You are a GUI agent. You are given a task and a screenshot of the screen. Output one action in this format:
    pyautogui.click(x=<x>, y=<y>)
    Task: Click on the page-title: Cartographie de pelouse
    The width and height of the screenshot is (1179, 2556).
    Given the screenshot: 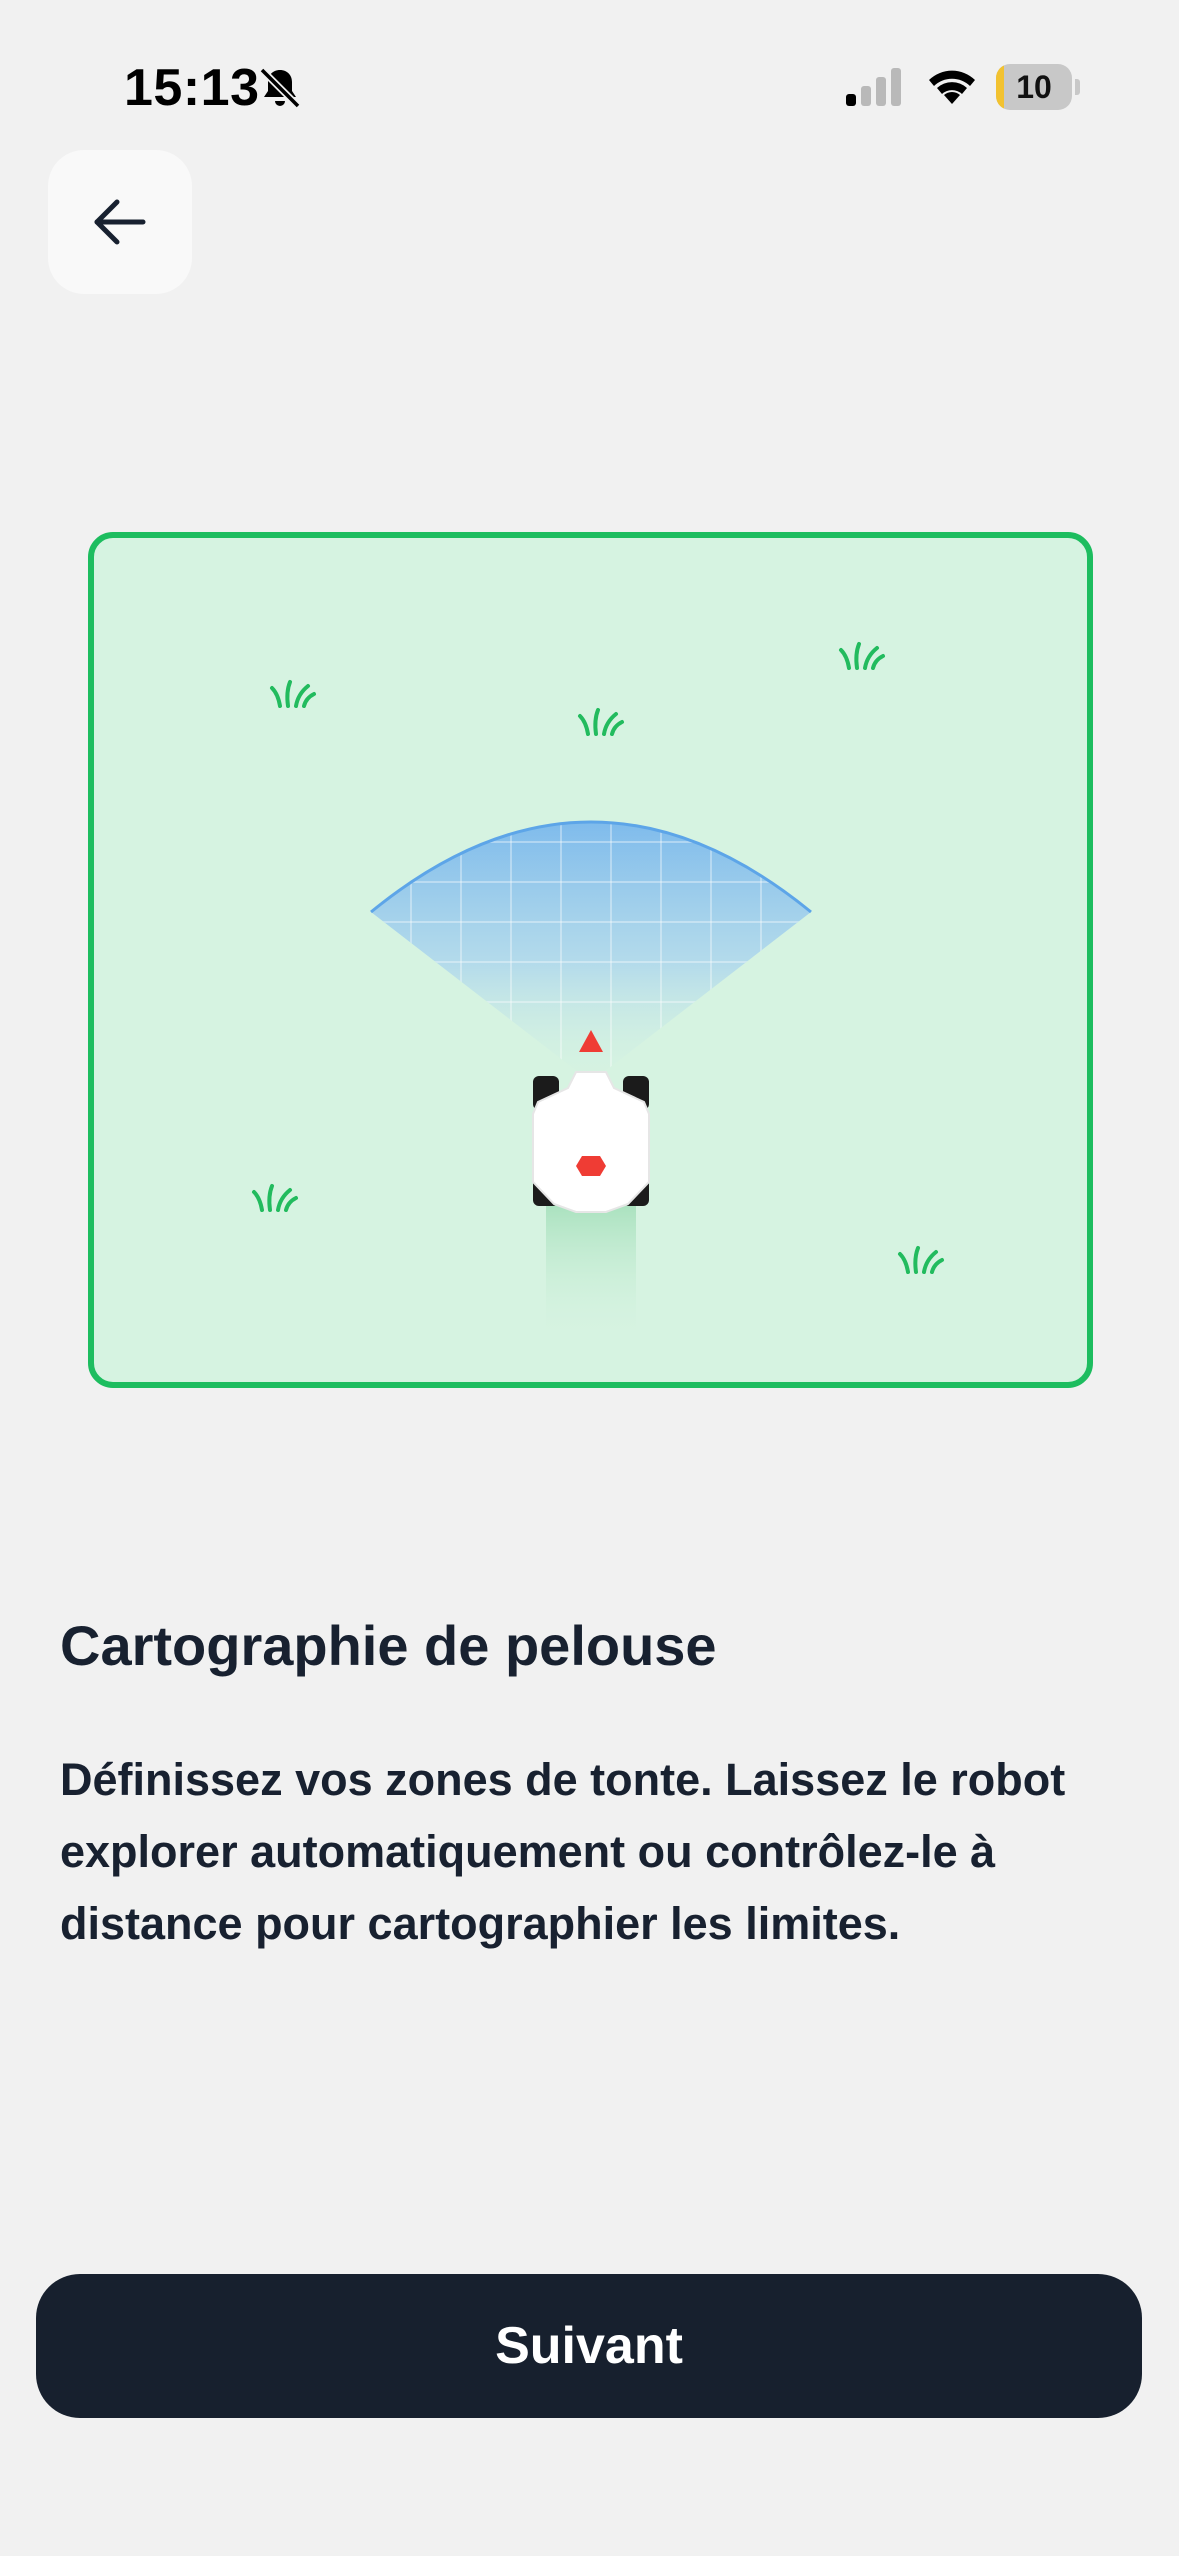 What is the action you would take?
    pyautogui.click(x=388, y=1645)
    